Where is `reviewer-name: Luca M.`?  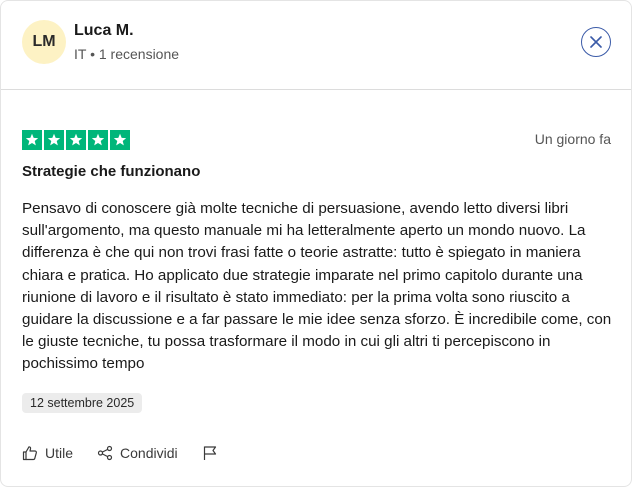 reviewer-name: Luca M. is located at coordinates (104, 31).